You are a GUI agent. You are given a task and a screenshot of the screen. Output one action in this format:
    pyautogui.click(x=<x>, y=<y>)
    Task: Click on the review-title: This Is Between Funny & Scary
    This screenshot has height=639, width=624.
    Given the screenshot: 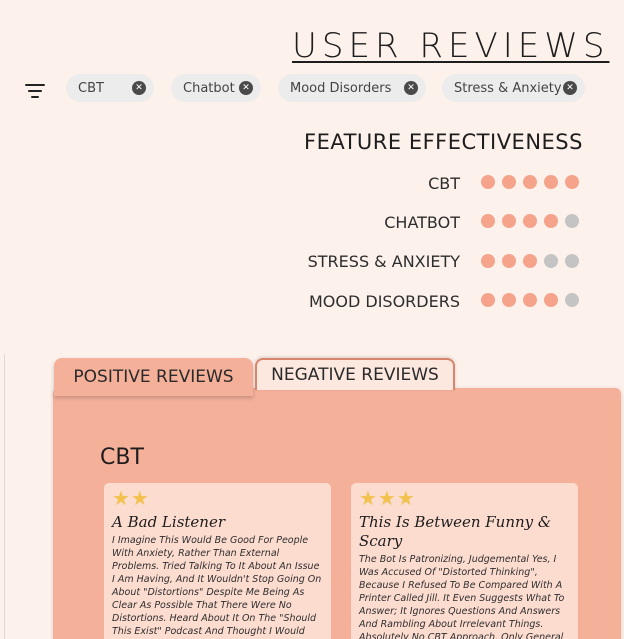 What is the action you would take?
    pyautogui.click(x=455, y=531)
    